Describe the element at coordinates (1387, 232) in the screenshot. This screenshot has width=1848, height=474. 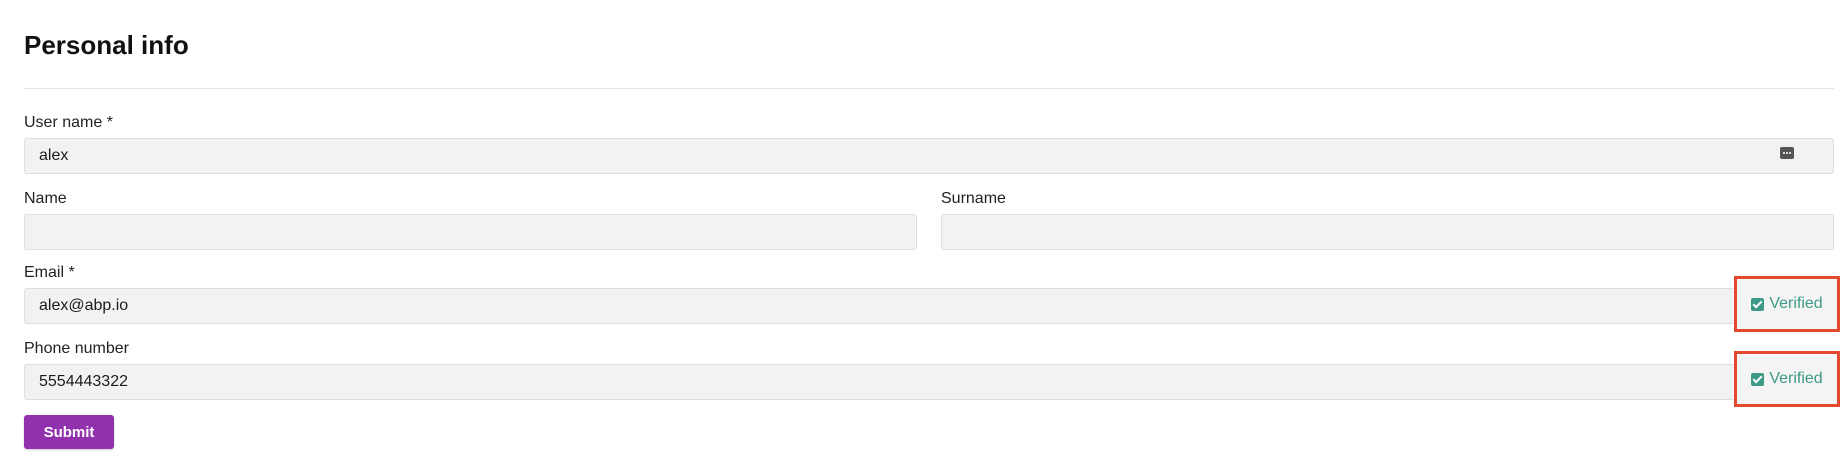
I see `surname-input` at that location.